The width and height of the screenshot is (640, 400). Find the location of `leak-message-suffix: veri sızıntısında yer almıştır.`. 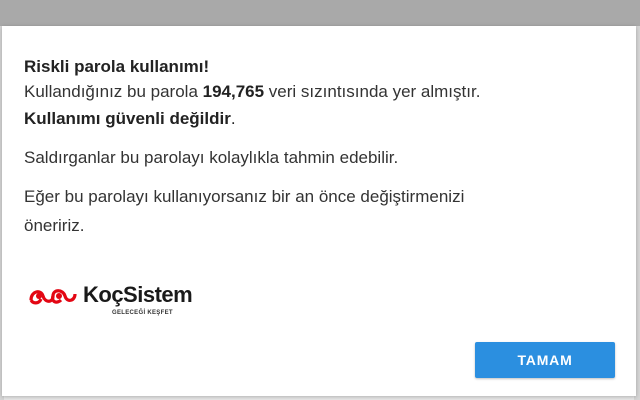

leak-message-suffix: veri sızıntısında yer almıştır. is located at coordinates (372, 91).